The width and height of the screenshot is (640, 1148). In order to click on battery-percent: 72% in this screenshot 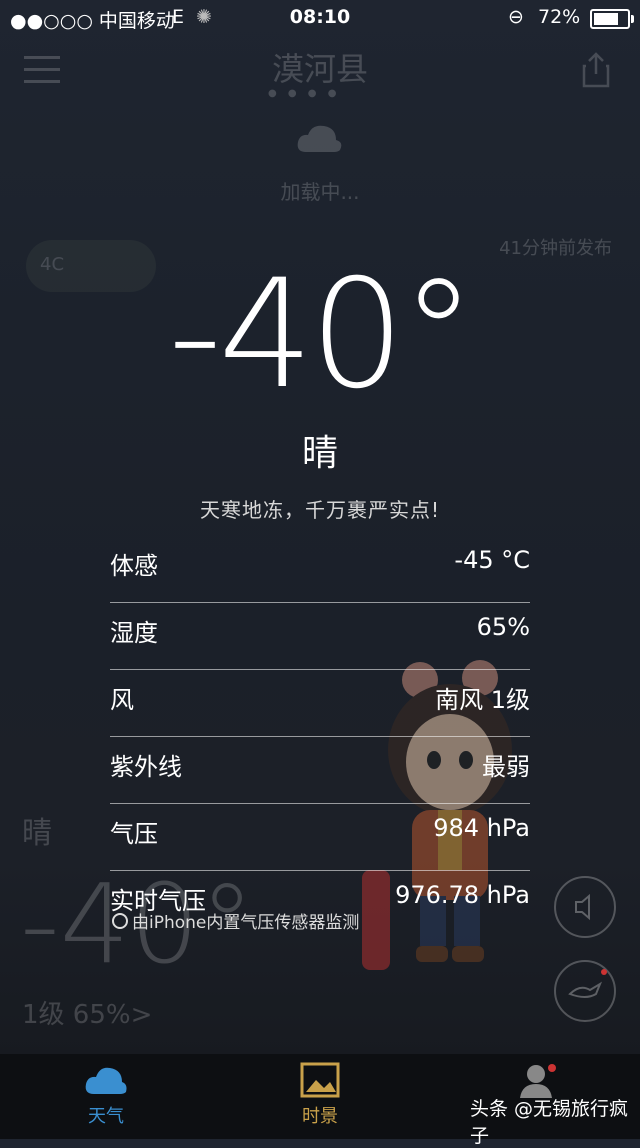, I will do `click(559, 17)`.